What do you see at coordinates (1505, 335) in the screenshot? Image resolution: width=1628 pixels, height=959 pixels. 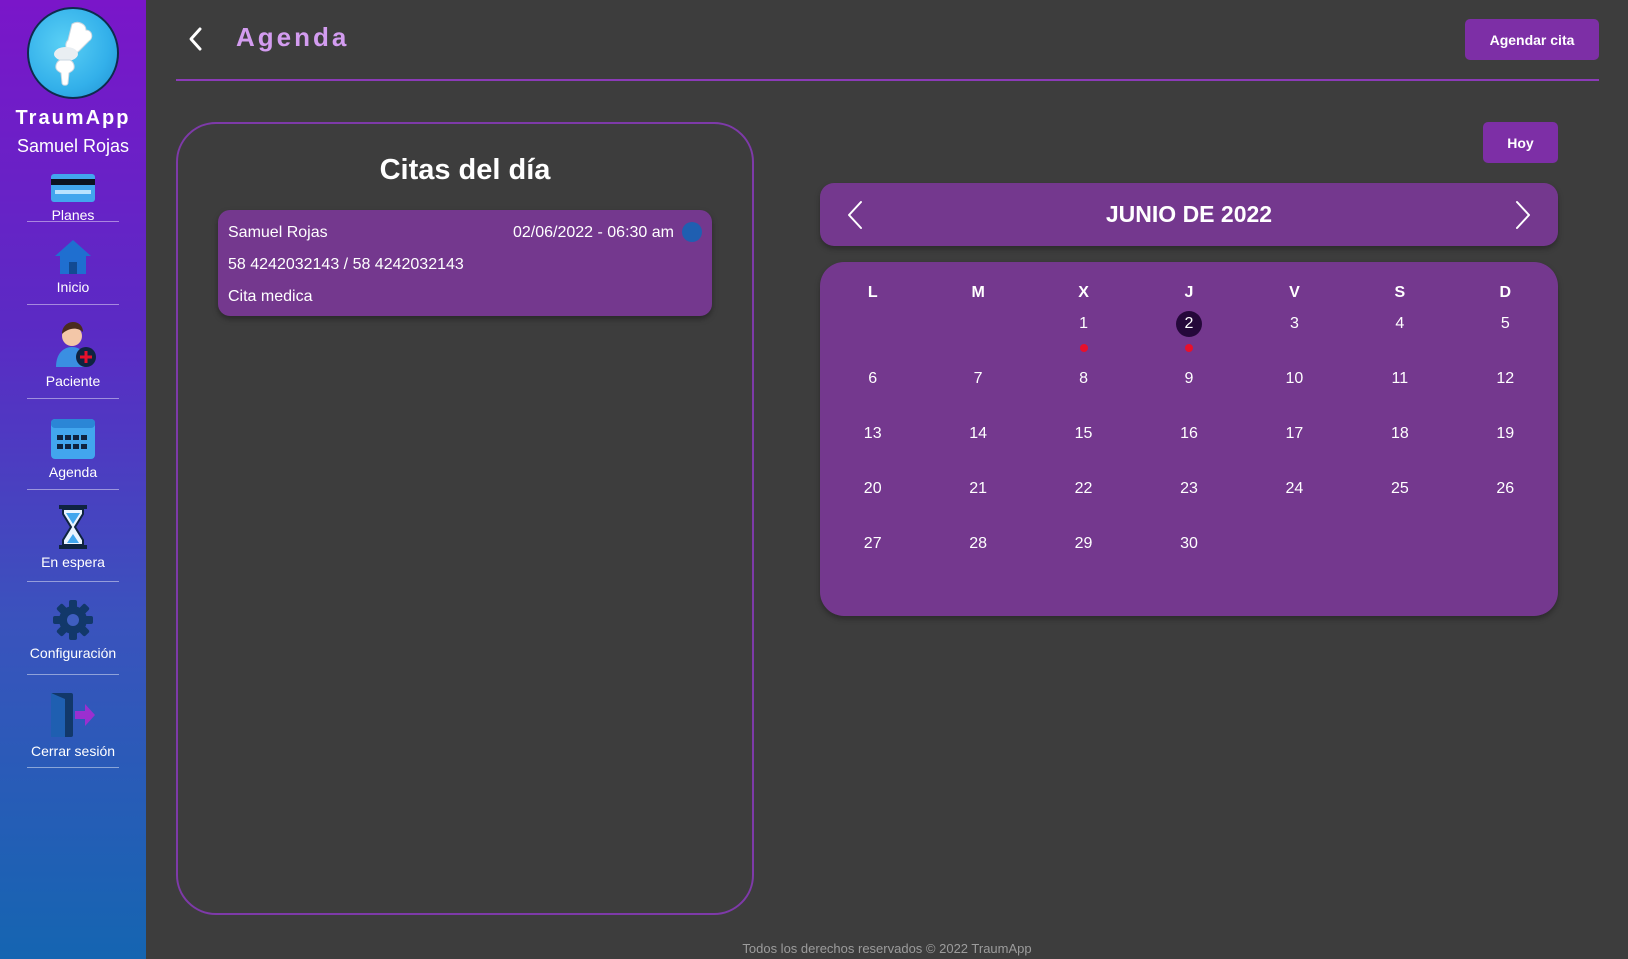 I see `calendar-day: 5` at bounding box center [1505, 335].